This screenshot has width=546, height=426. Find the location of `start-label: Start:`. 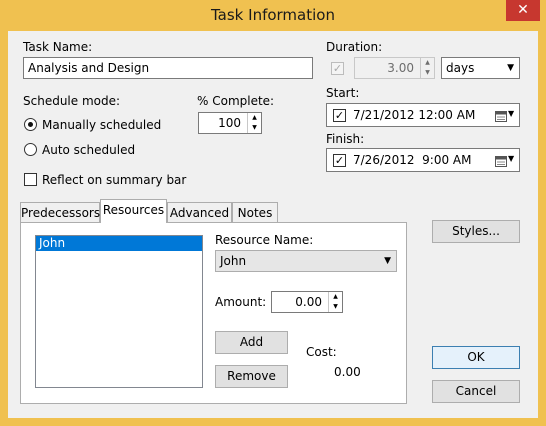

start-label: Start: is located at coordinates (343, 93).